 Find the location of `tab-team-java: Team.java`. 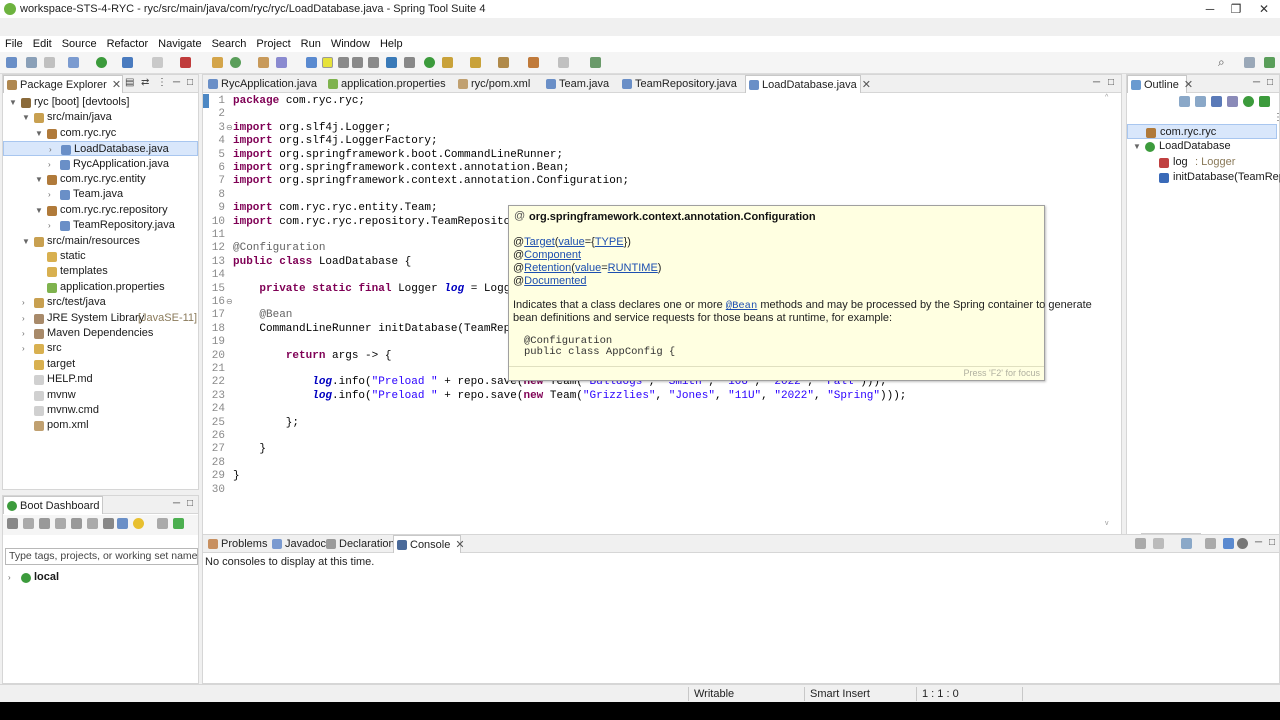

tab-team-java: Team.java is located at coordinates (576, 84).